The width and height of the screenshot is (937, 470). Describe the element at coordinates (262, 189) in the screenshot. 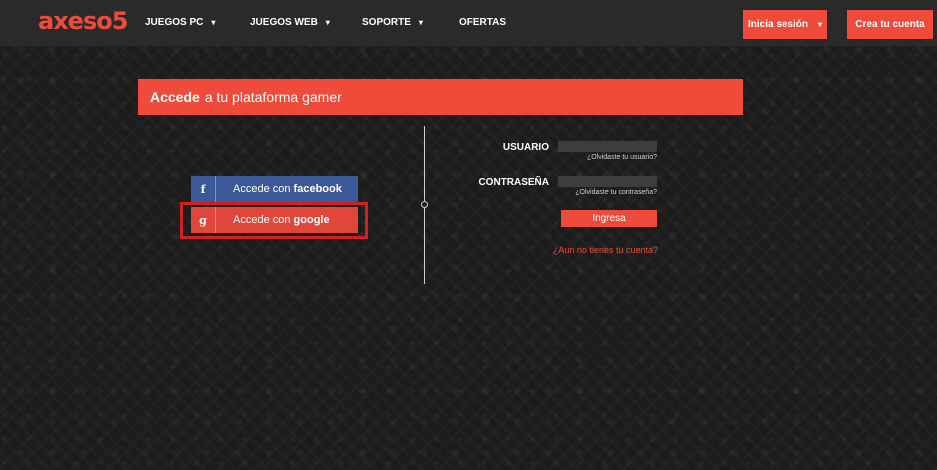

I see `facebook-button-prefix: Accede con` at that location.